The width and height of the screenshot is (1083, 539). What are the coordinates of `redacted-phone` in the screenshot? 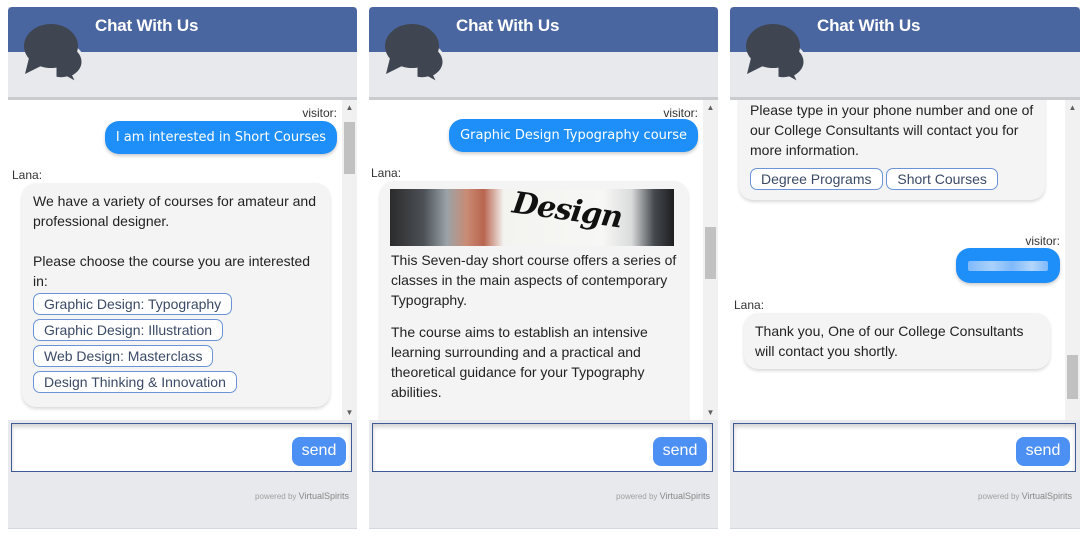 It's located at (1008, 265).